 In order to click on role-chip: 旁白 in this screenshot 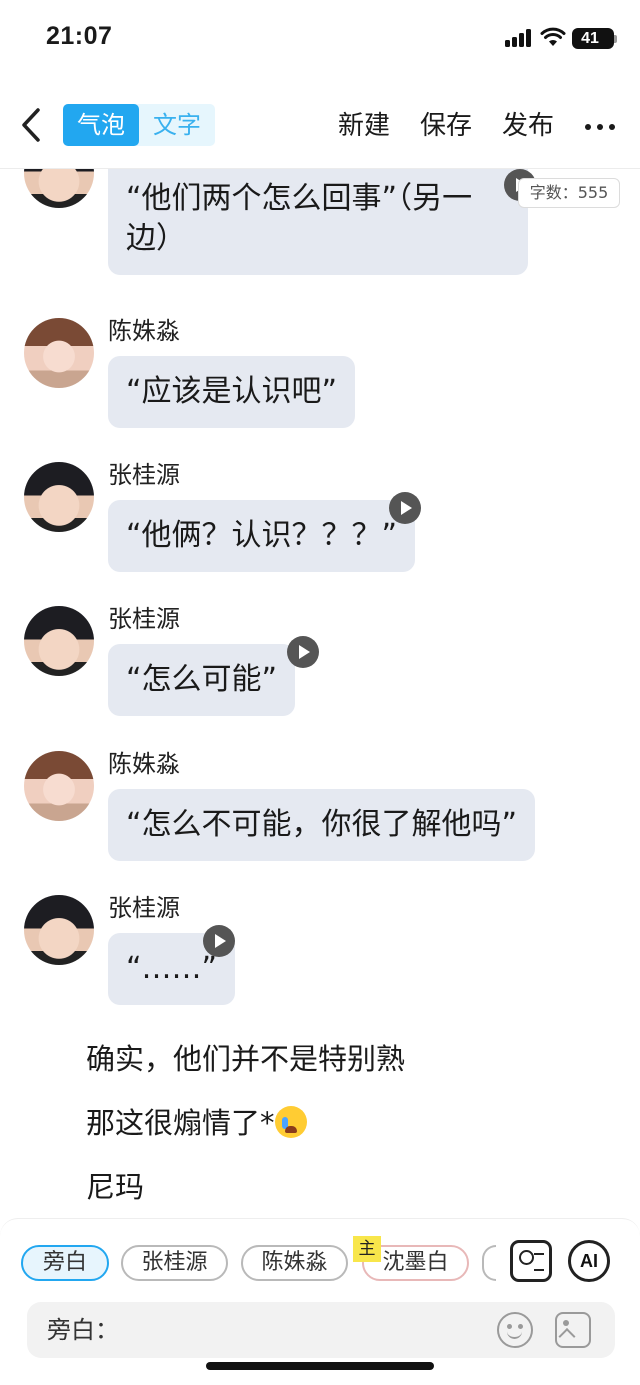, I will do `click(65, 1263)`.